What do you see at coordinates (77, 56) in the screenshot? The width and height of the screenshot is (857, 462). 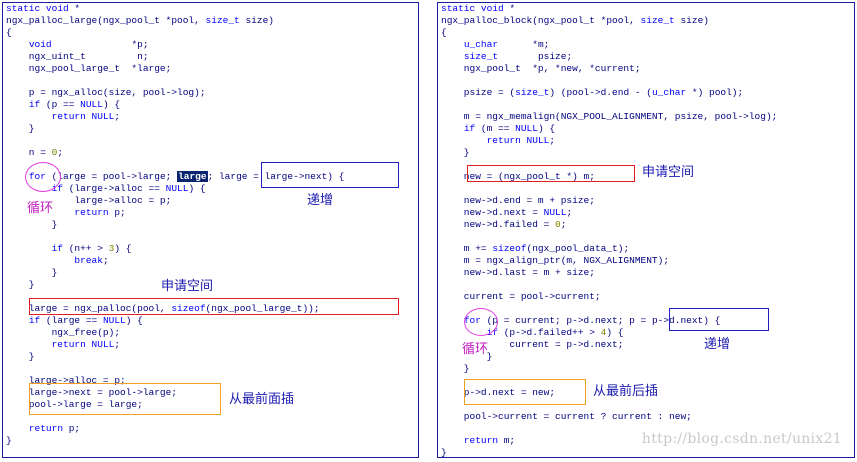 I see `left-code-line: ngx_uint_t n;` at bounding box center [77, 56].